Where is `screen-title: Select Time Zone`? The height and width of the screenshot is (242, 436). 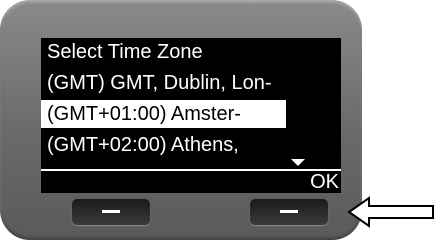
screen-title: Select Time Zone is located at coordinates (125, 52).